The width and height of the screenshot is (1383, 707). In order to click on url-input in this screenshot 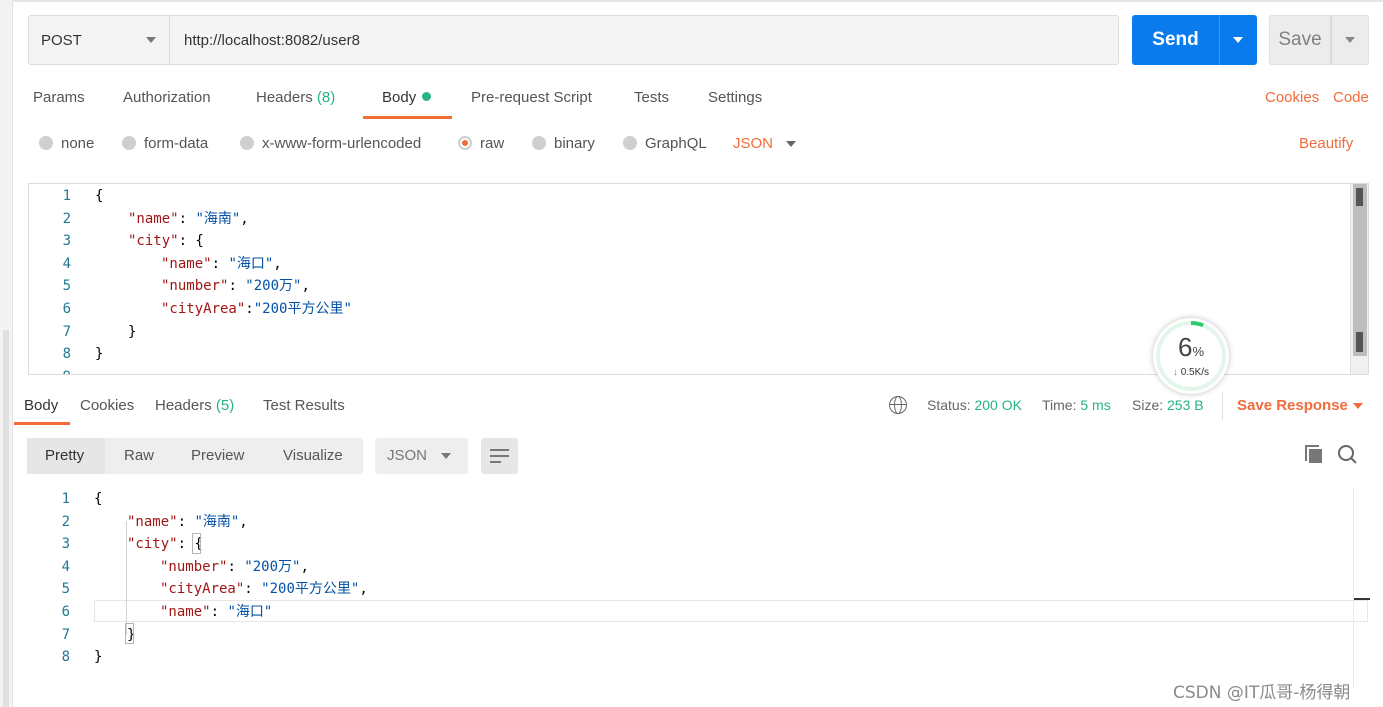, I will do `click(644, 40)`.